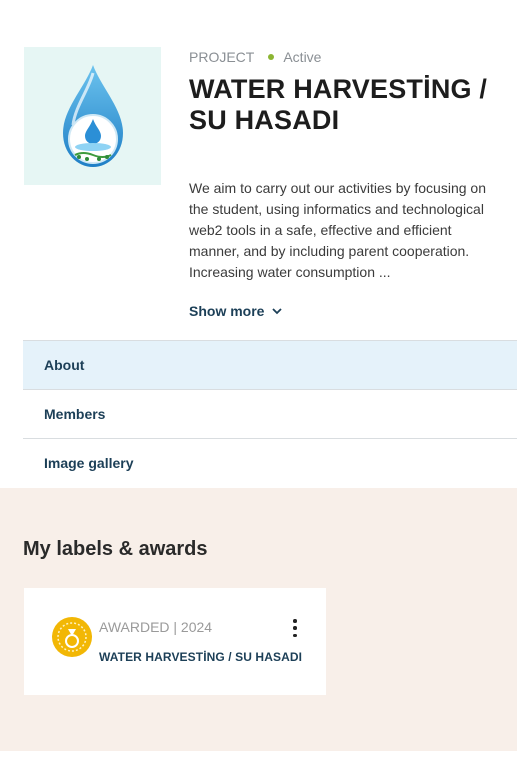  Describe the element at coordinates (270, 364) in the screenshot. I see `tab-about: About` at that location.